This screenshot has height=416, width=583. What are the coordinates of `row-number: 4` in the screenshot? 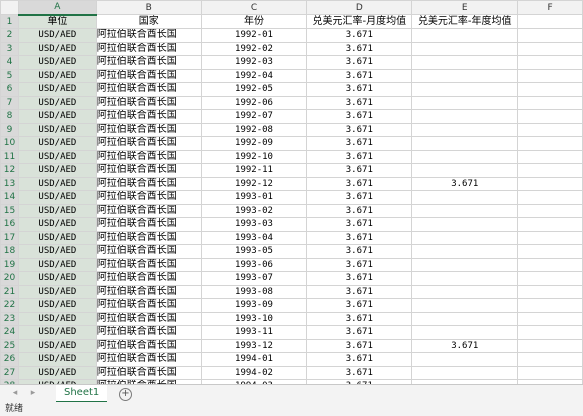 It's located at (9, 62).